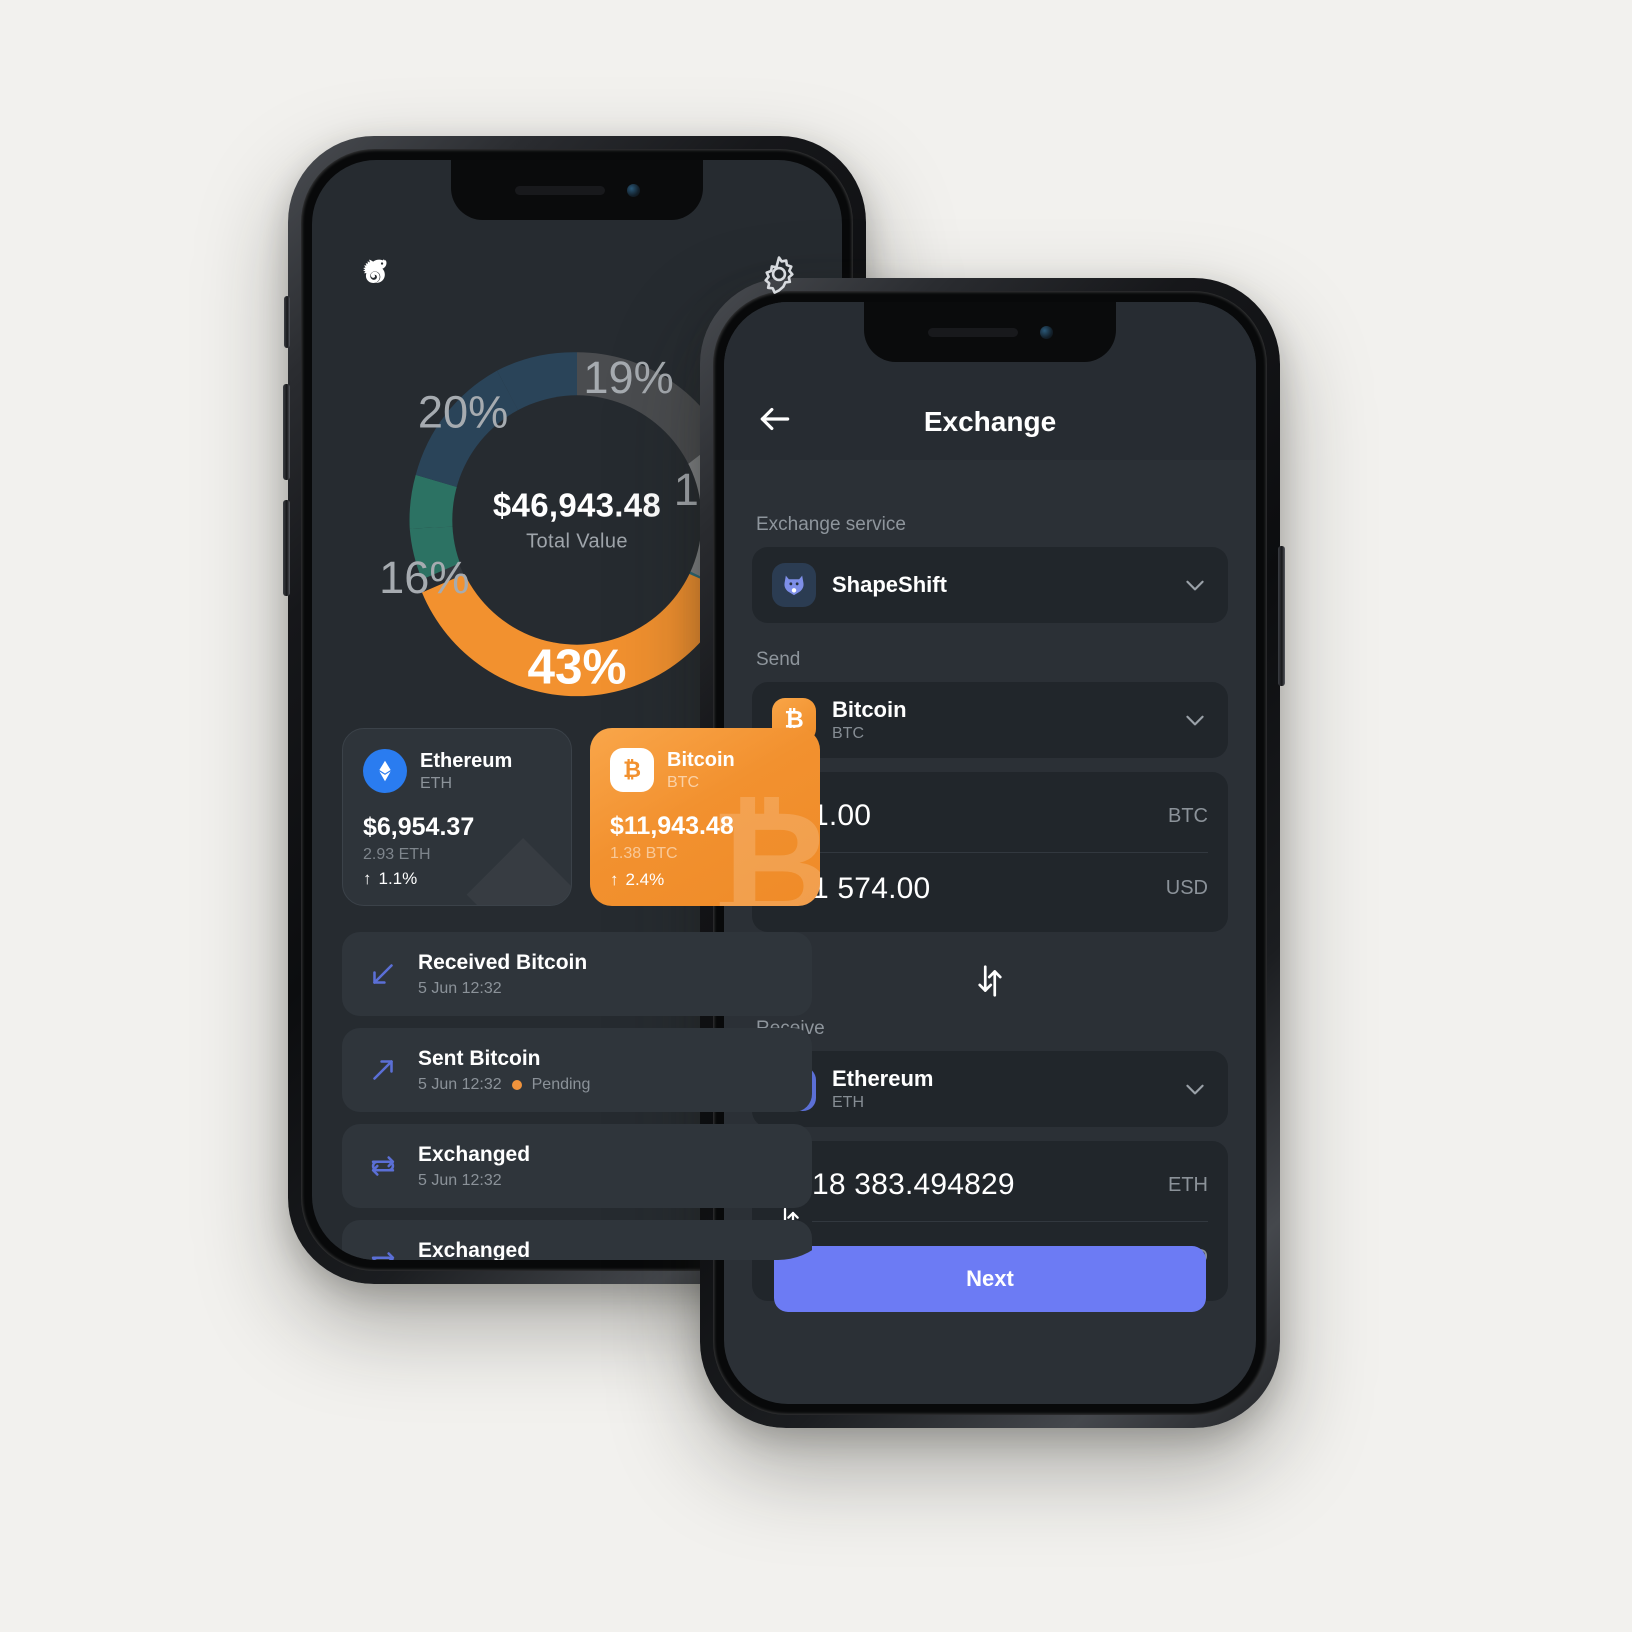 The image size is (1632, 1632). Describe the element at coordinates (397, 854) in the screenshot. I see `coin-crypto-amount: 2.93 ETH` at that location.